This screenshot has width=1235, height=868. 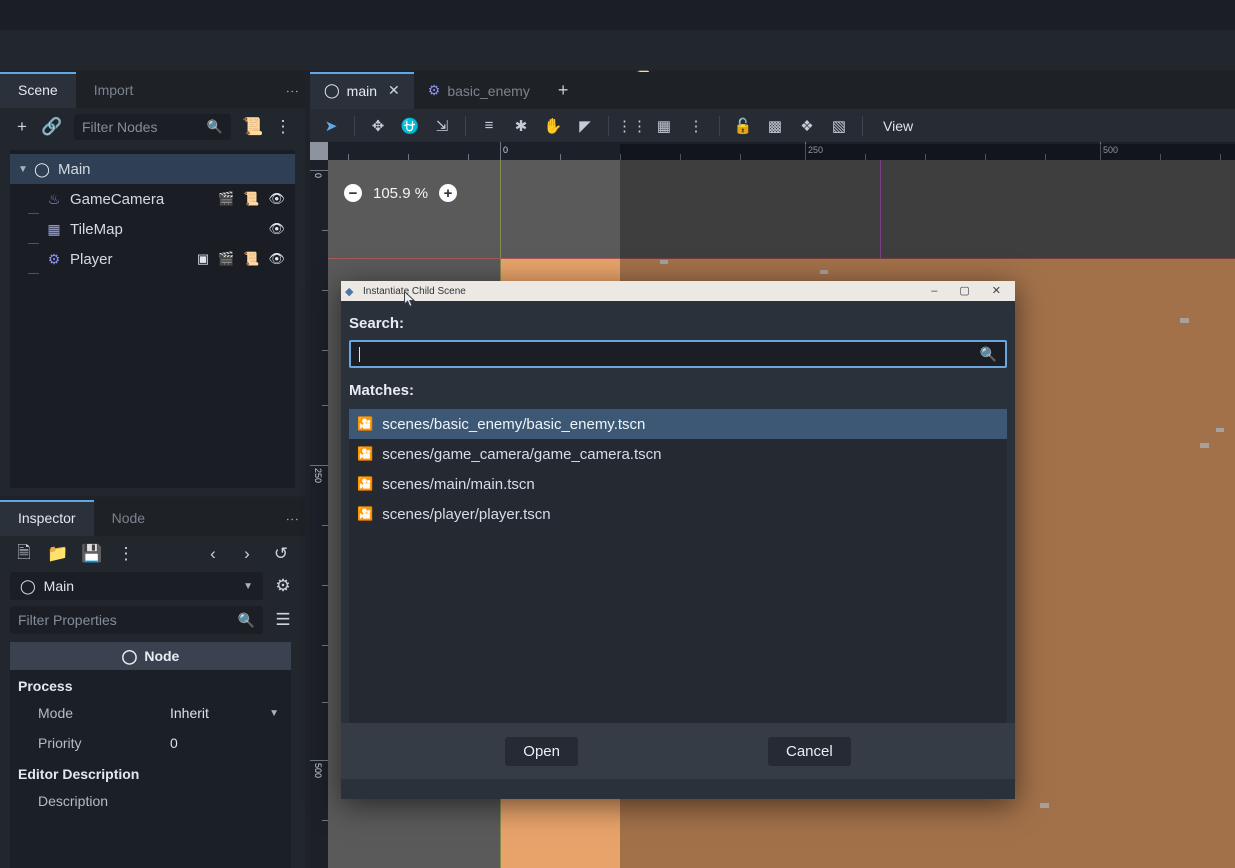 I want to click on new-resource-icon: 🗎, so click(x=24, y=554).